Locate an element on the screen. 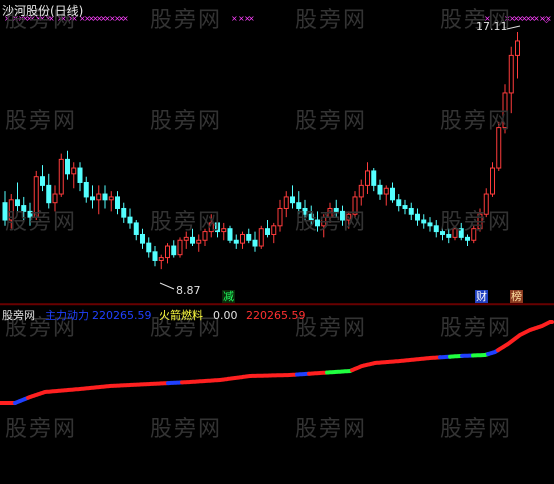 The width and height of the screenshot is (554, 484). indicator-name-2: 火箭燃料 is located at coordinates (181, 315).